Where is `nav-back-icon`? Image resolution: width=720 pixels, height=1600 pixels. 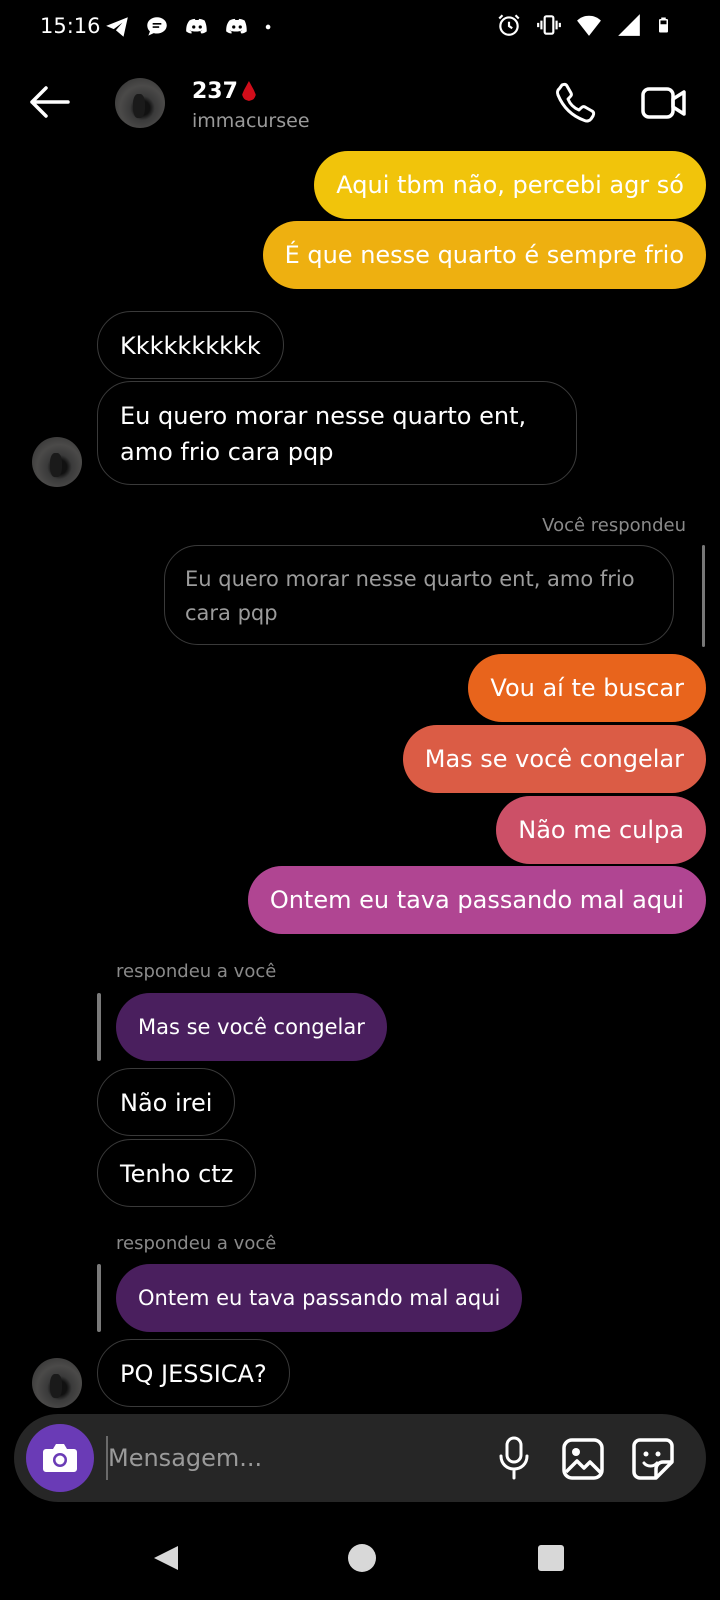
nav-back-icon is located at coordinates (166, 1558).